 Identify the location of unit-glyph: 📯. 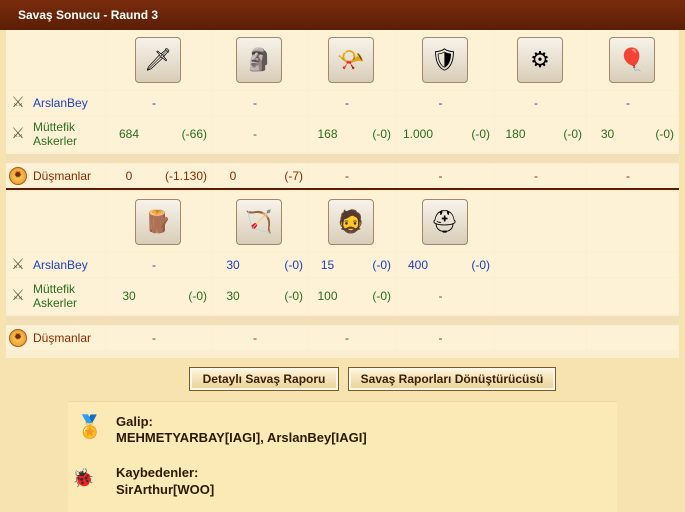
(351, 59).